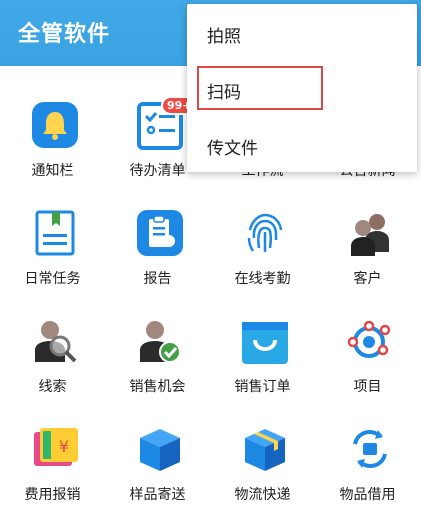 This screenshot has height=529, width=421. Describe the element at coordinates (160, 450) in the screenshot. I see `box-icon` at that location.